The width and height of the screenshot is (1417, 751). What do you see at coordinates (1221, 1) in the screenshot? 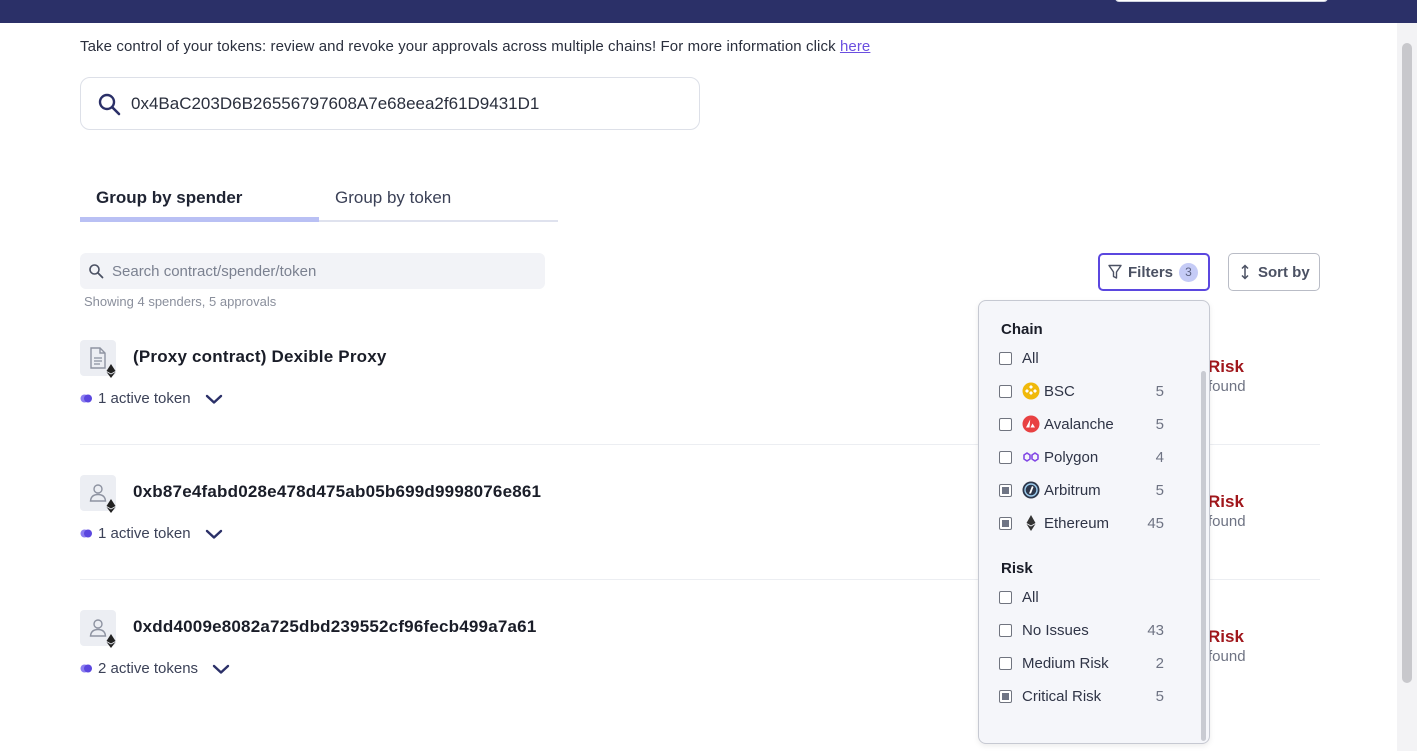
I see `connect-wallet-button` at bounding box center [1221, 1].